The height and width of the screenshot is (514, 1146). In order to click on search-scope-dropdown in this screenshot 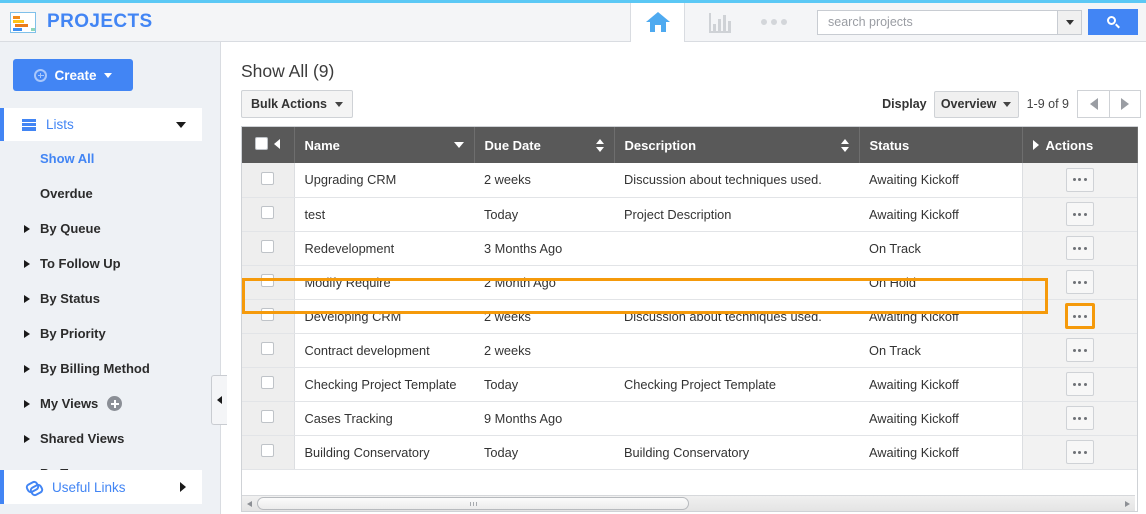, I will do `click(1069, 22)`.